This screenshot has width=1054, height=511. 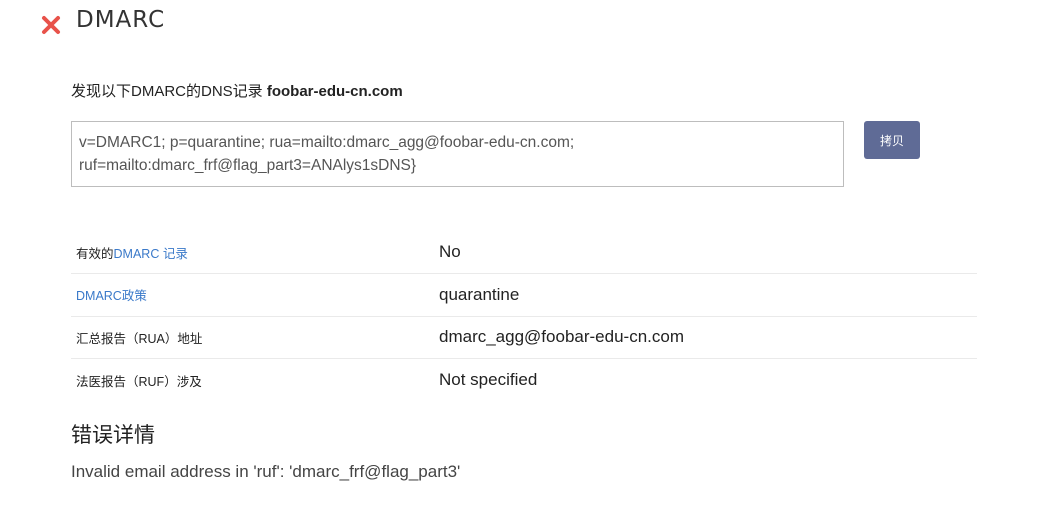 I want to click on copy-button: 拷贝, so click(x=892, y=140).